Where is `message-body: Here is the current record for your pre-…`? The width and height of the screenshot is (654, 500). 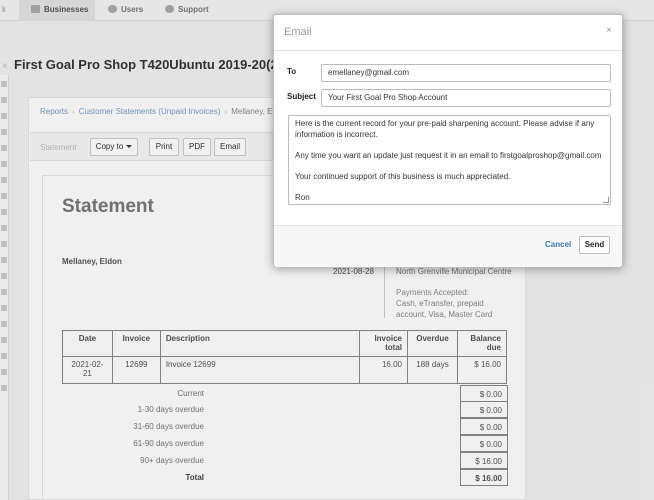 message-body: Here is the current record for your pre-… is located at coordinates (449, 160).